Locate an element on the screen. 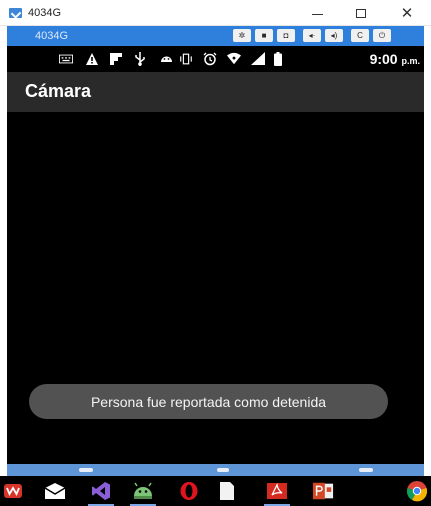 Image resolution: width=431 pixels, height=506 pixels. close-icon: ✕ is located at coordinates (407, 13).